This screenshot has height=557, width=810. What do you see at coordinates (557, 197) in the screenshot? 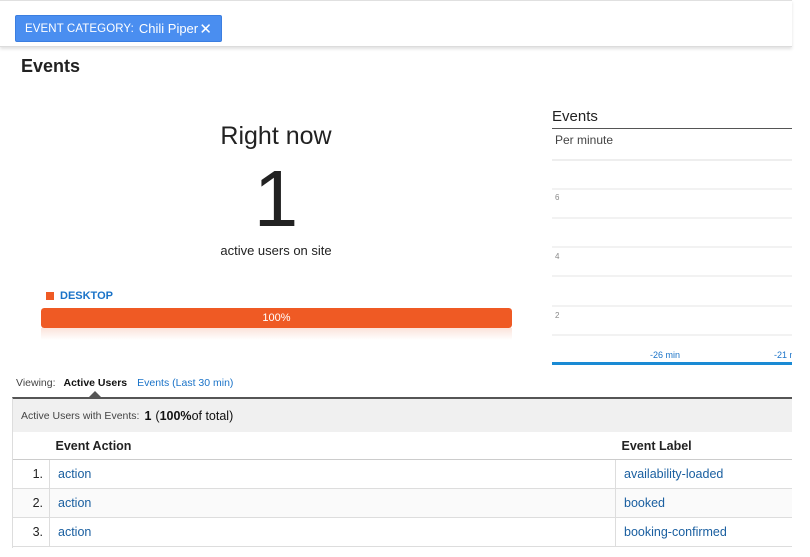
I see `y-tick-label: 6` at bounding box center [557, 197].